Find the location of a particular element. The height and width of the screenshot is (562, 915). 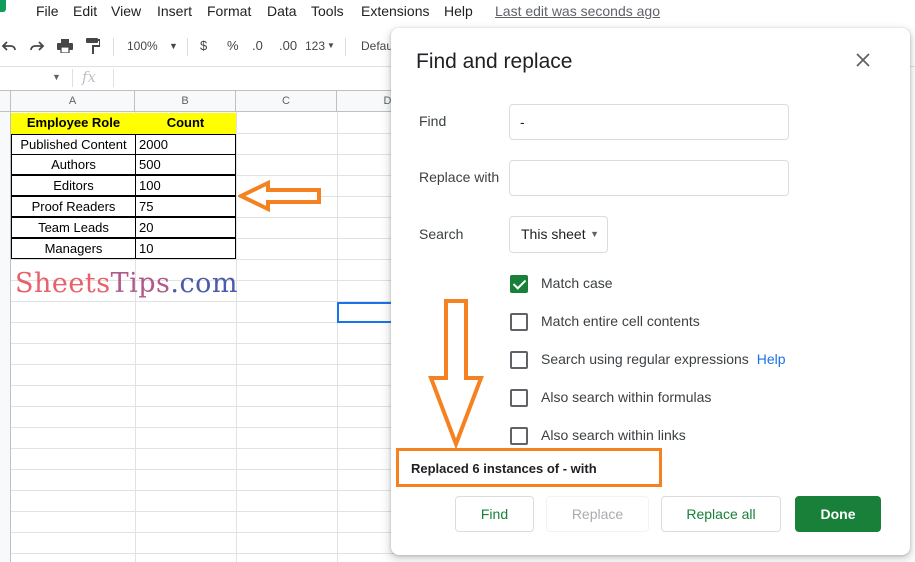

menu-format: Format is located at coordinates (229, 11).